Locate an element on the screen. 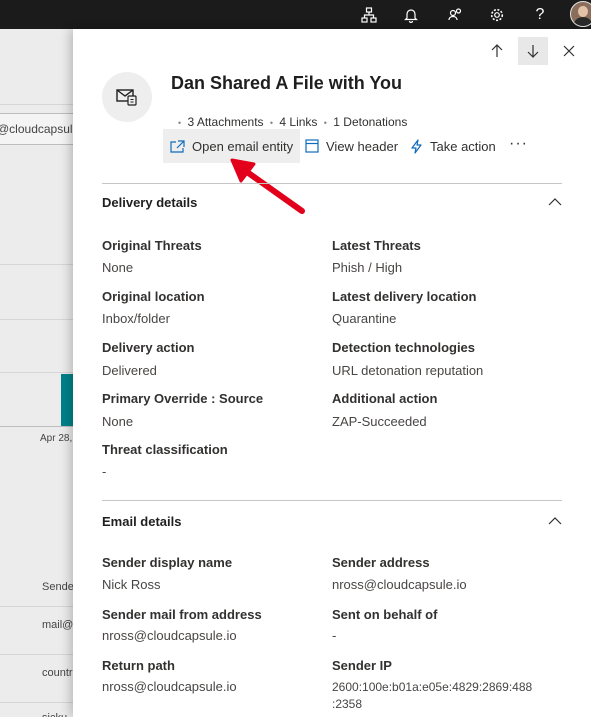  field-label: Detection technologies is located at coordinates (404, 347).